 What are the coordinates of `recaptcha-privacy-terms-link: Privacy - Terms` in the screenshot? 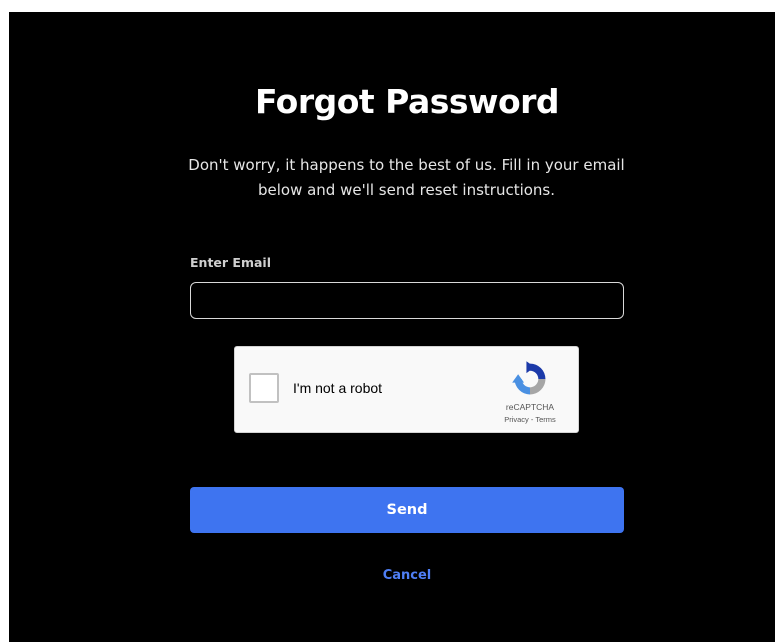 It's located at (530, 419).